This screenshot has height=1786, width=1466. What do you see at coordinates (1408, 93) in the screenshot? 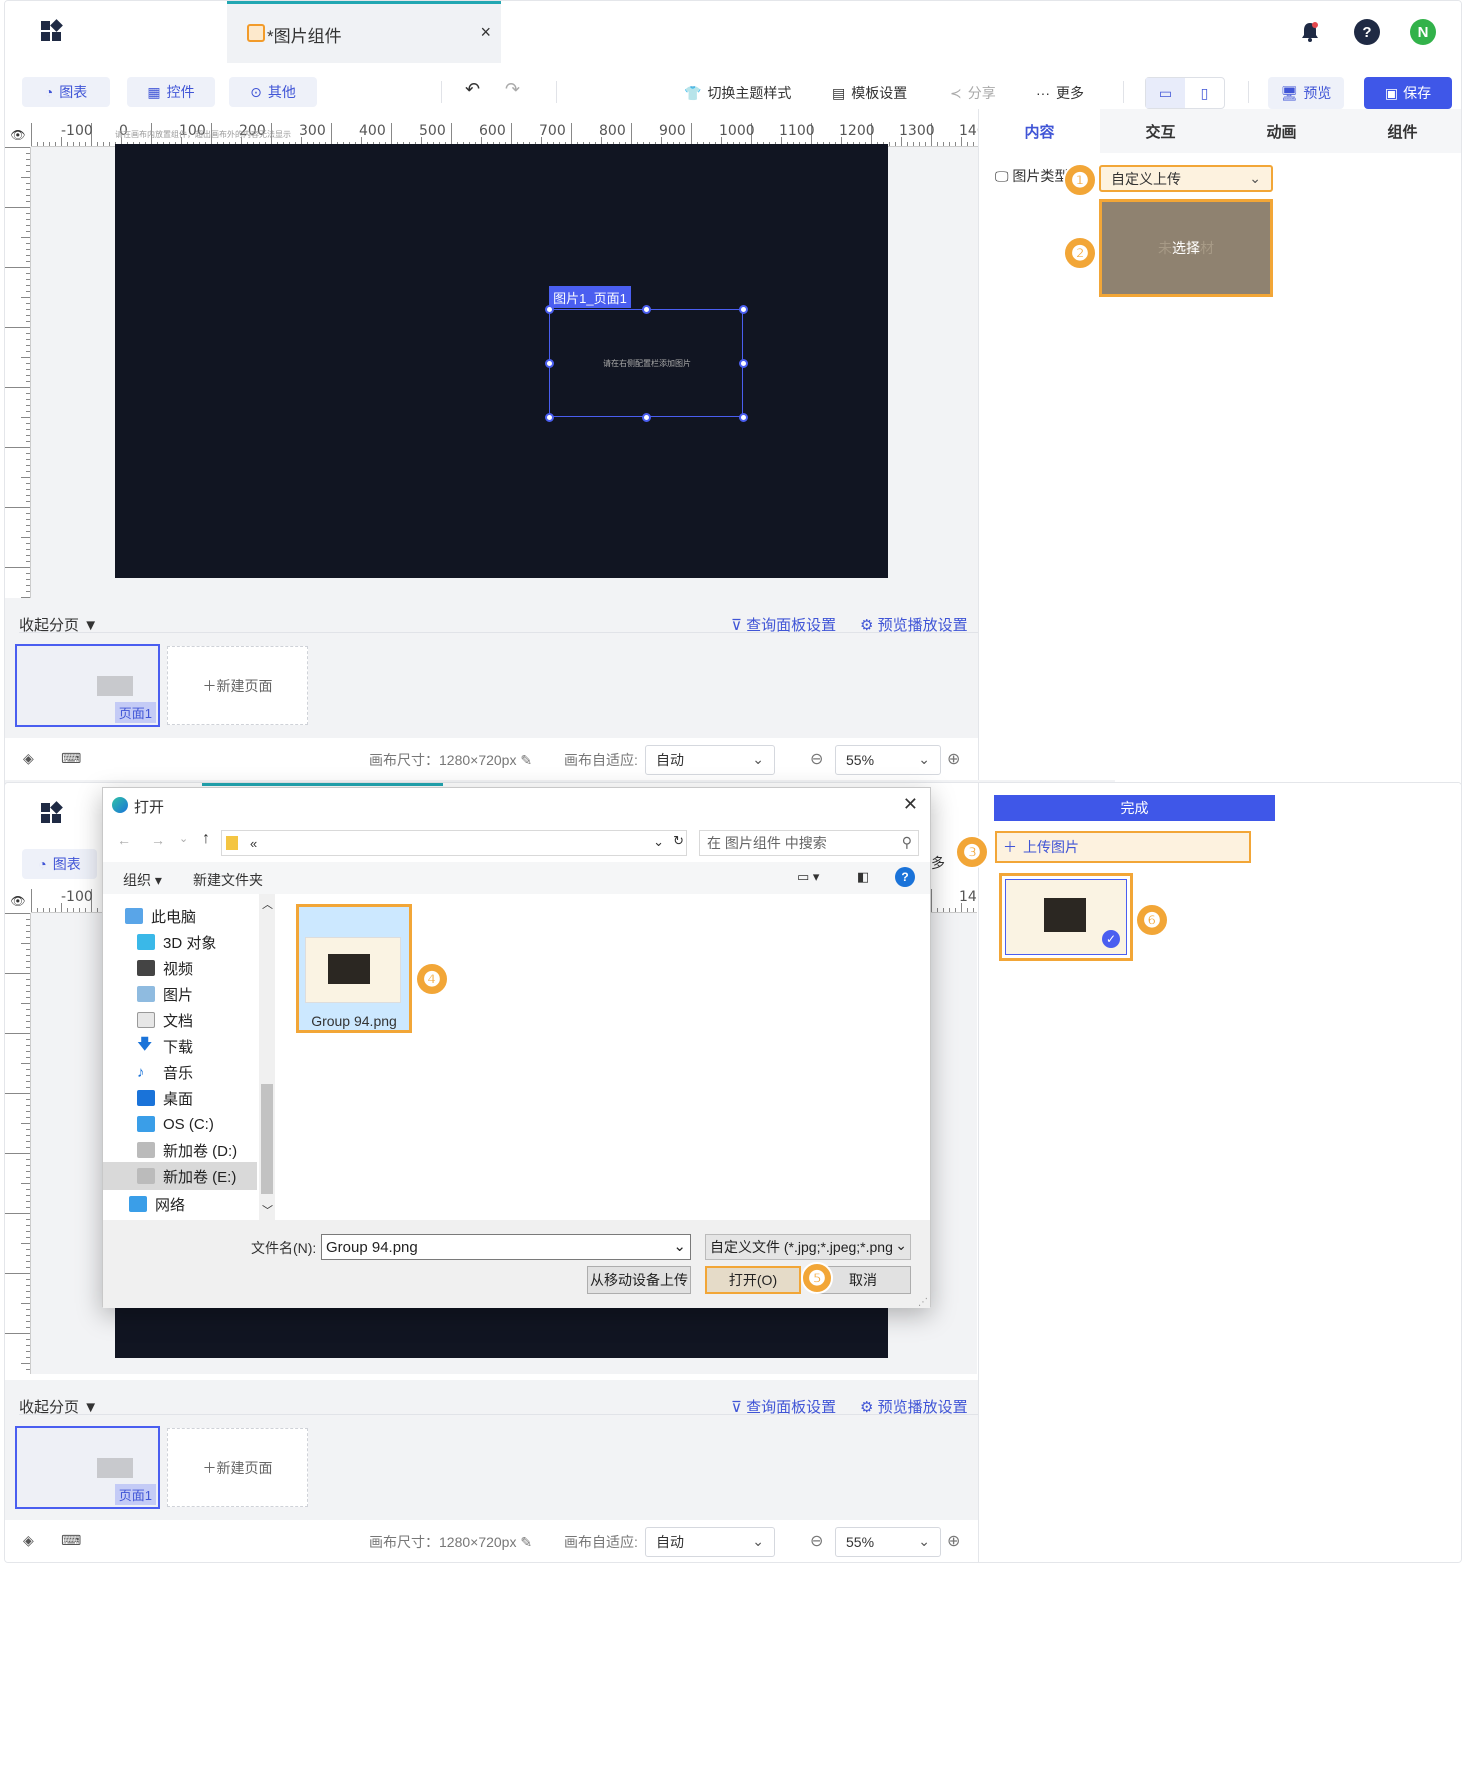
I see `save-button: ▣ 保存` at bounding box center [1408, 93].